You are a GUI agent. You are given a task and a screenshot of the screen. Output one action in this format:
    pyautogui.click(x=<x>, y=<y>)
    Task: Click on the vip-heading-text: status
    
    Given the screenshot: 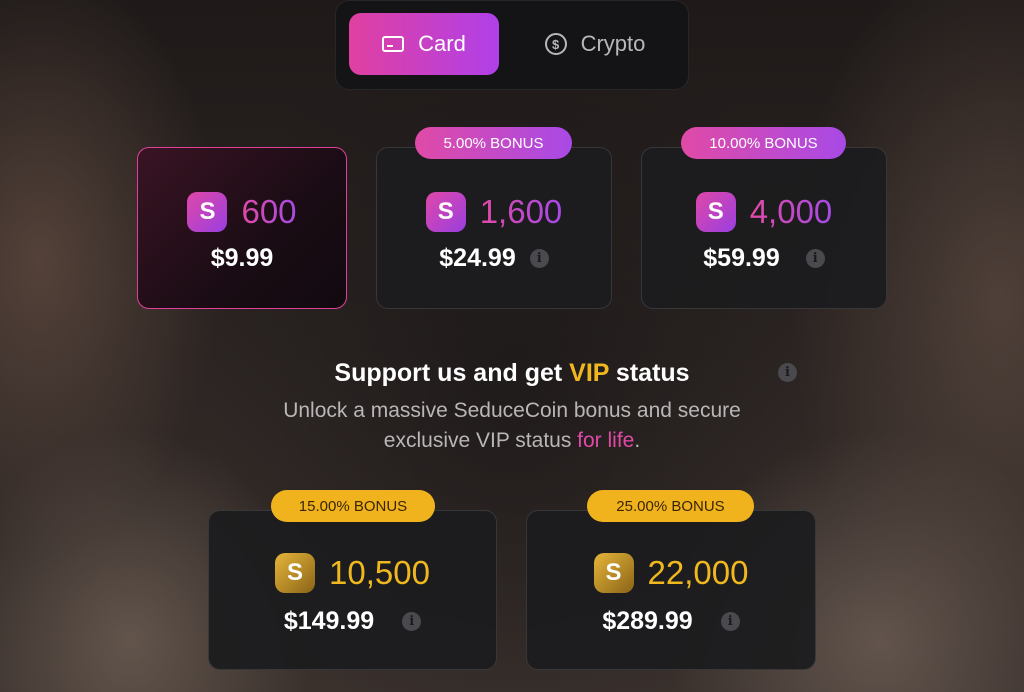 What is the action you would take?
    pyautogui.click(x=649, y=373)
    